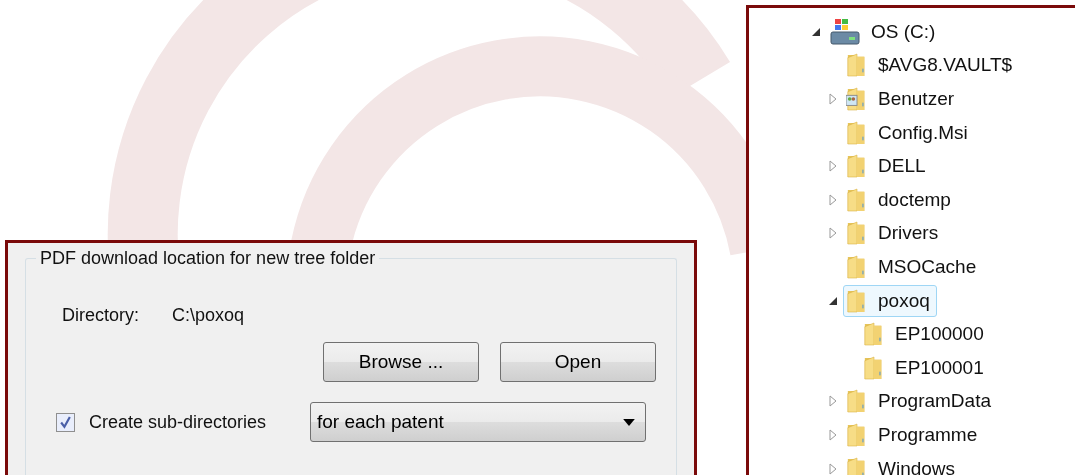 The image size is (1081, 475). I want to click on tree-item: doctemp, so click(900, 199).